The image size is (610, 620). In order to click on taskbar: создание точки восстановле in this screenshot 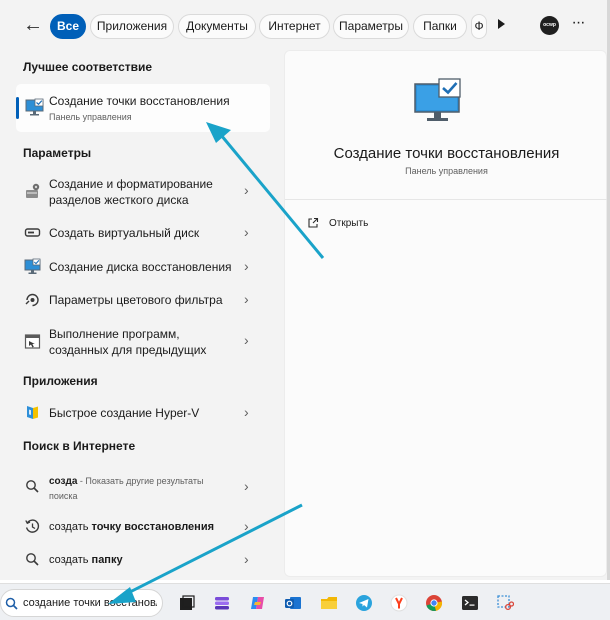, I will do `click(305, 601)`.